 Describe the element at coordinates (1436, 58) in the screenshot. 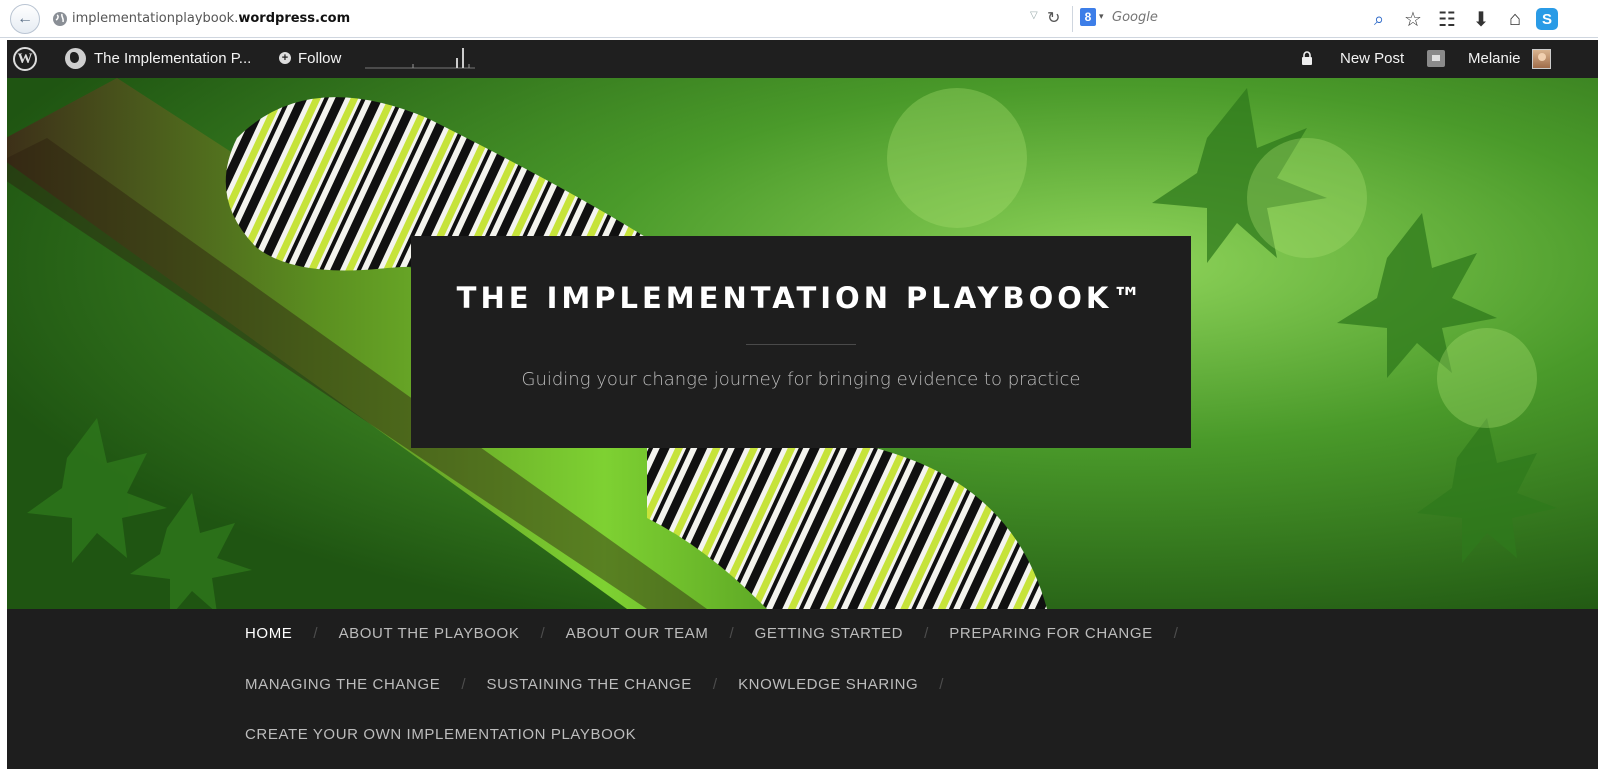

I see `notifications-icon` at that location.